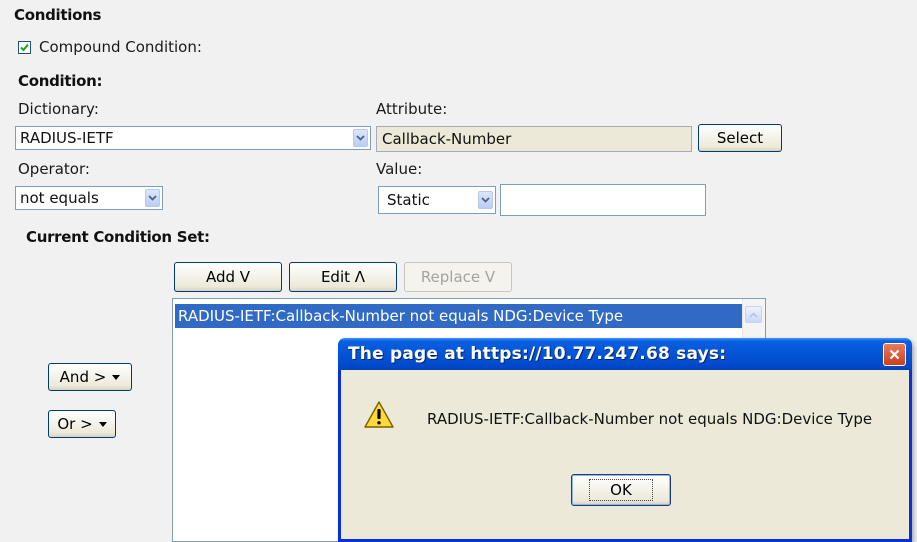  I want to click on value-type: Static, so click(408, 200).